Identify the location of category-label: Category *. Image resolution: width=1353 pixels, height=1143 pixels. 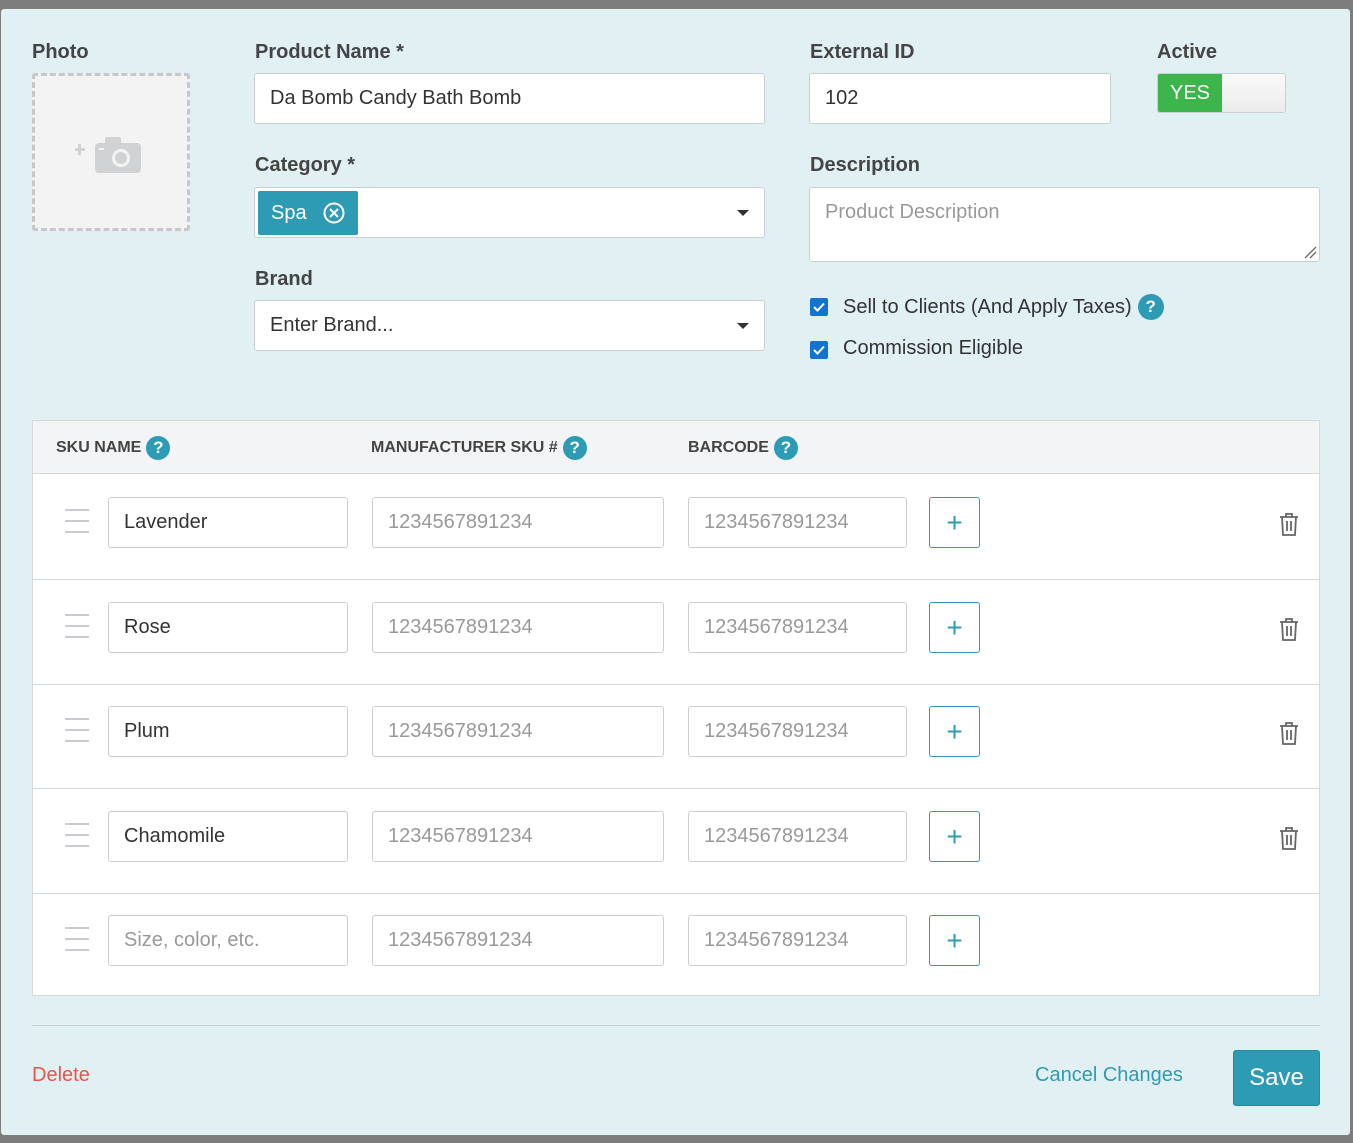
(305, 165).